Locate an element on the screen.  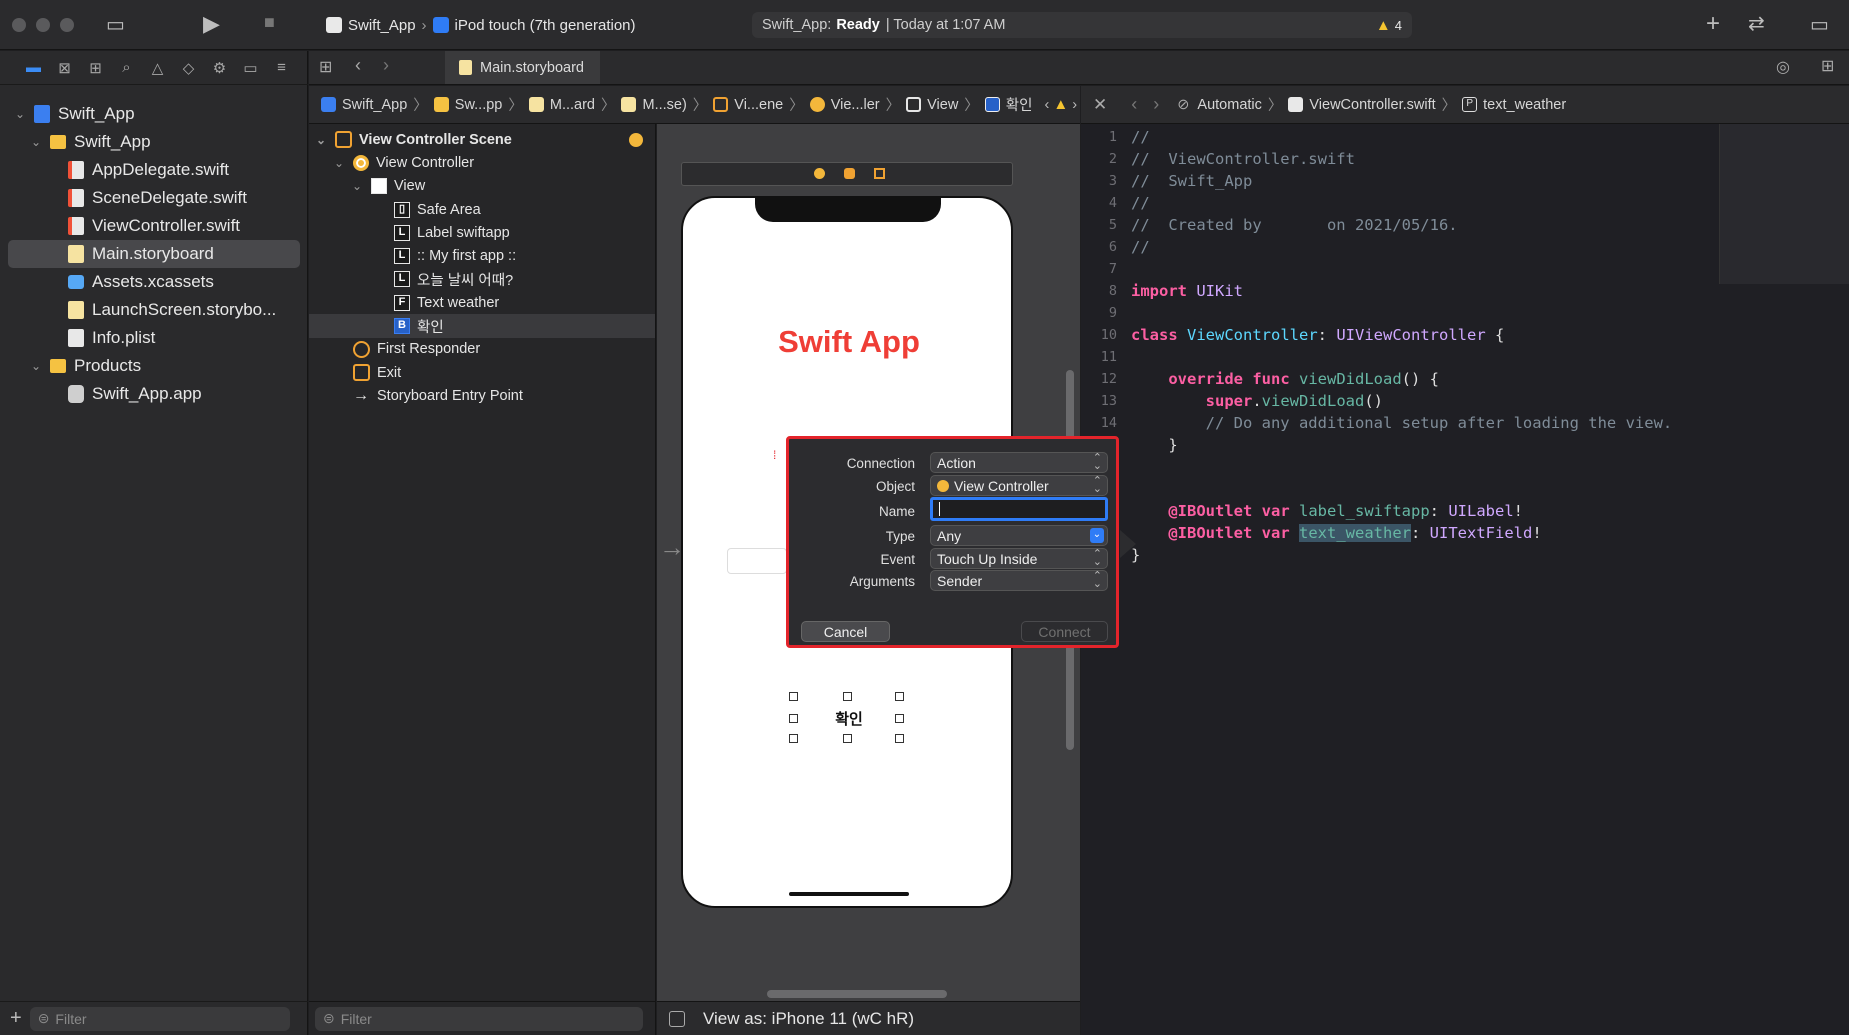
close-window-button is located at coordinates (19, 25).